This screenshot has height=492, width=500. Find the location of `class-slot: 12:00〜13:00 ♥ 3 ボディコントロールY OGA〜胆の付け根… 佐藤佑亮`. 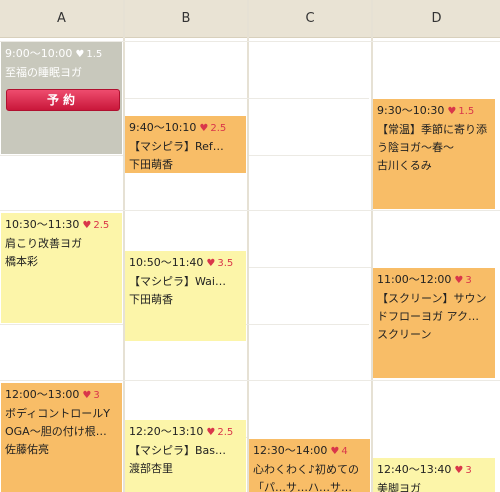

class-slot: 12:00〜13:00 ♥ 3 ボディコントロールY OGA〜胆の付け根… 佐藤佑亮 is located at coordinates (61, 437).